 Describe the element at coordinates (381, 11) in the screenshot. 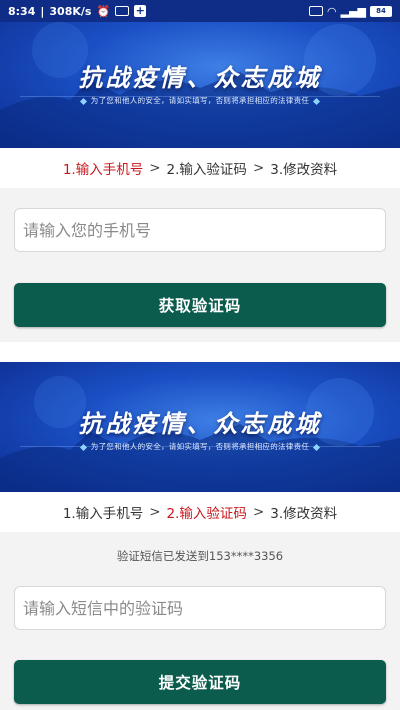

I see `battery-icon: 84` at that location.